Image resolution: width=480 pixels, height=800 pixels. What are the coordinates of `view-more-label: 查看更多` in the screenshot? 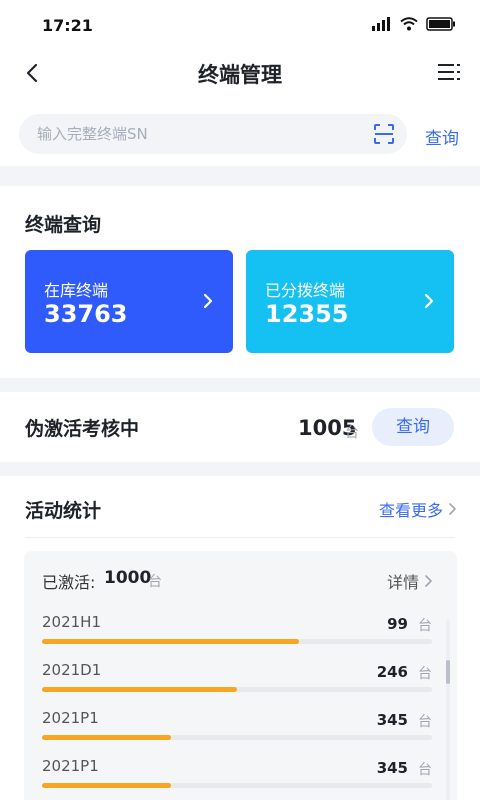 It's located at (411, 510).